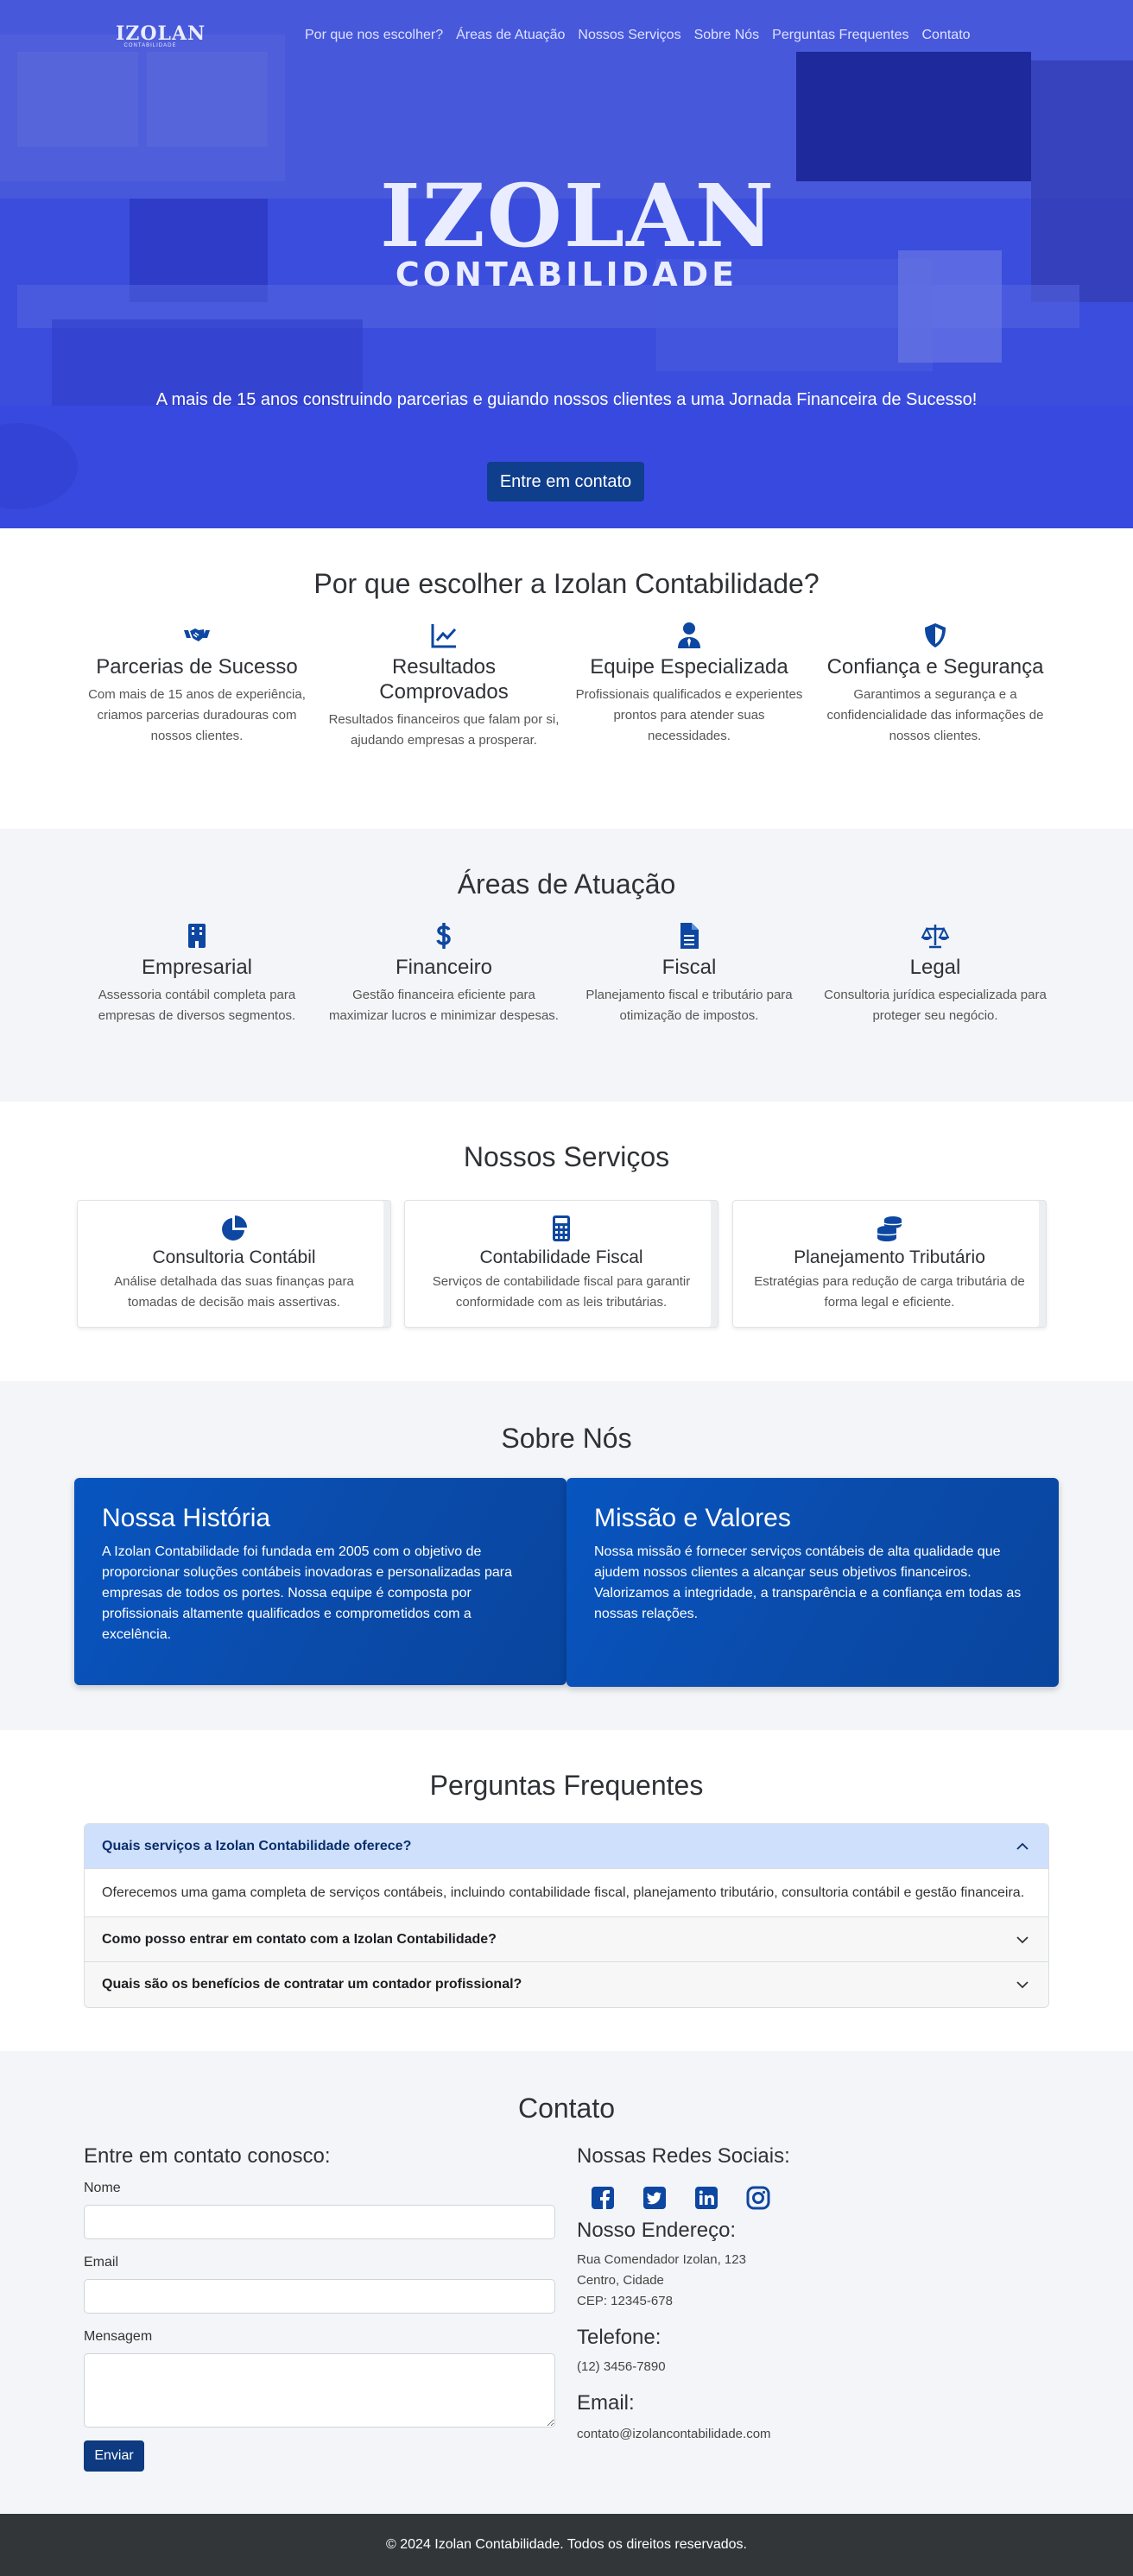  I want to click on faq-title: Perguntas Frequentes, so click(566, 1785).